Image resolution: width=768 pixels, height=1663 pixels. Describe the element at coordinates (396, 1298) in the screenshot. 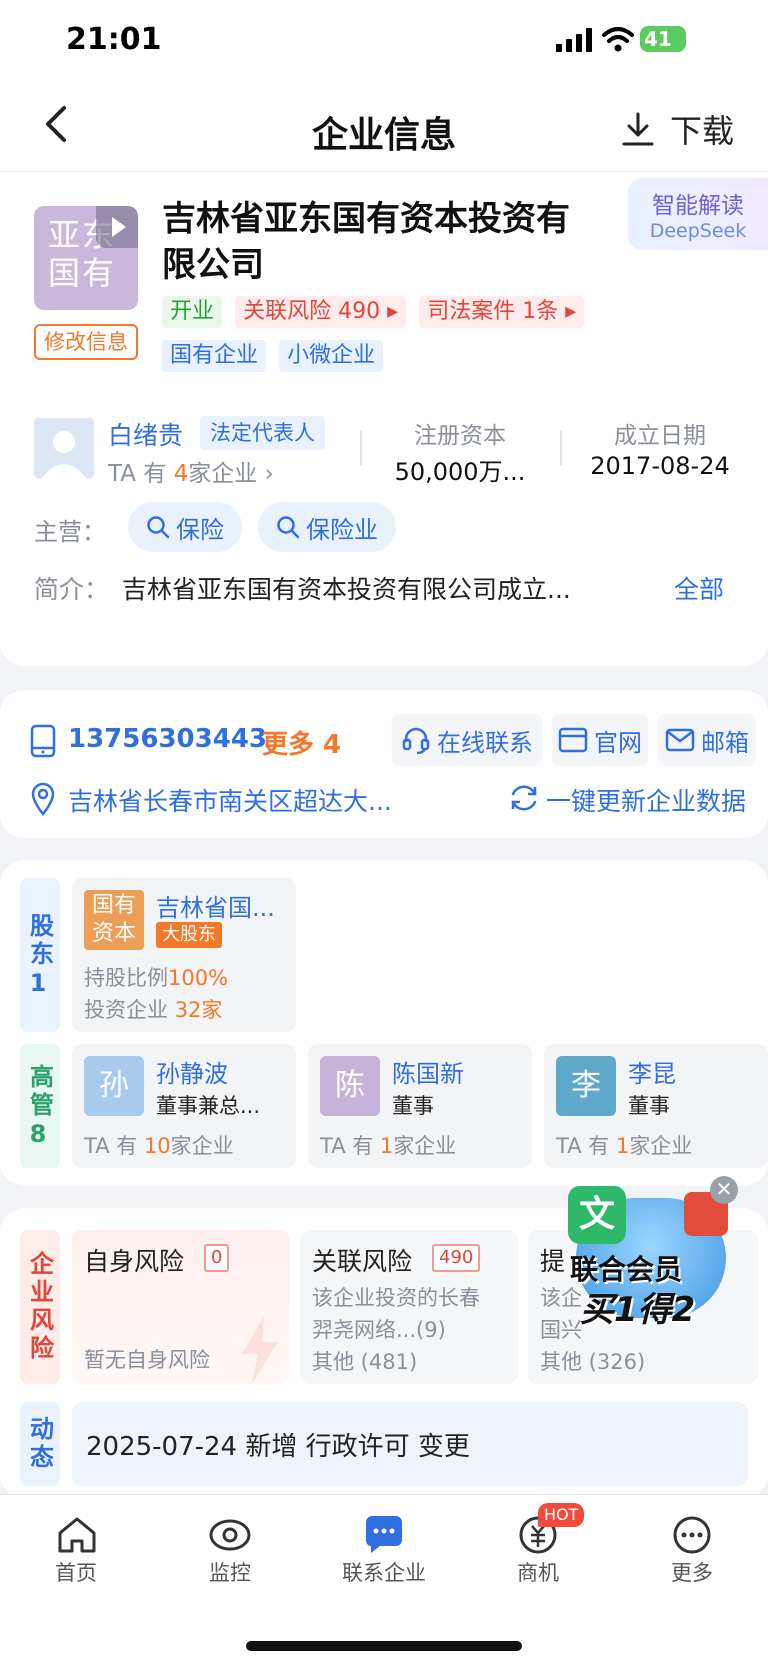

I see `related-risk-desc-line1: 该企业投资的长春` at that location.